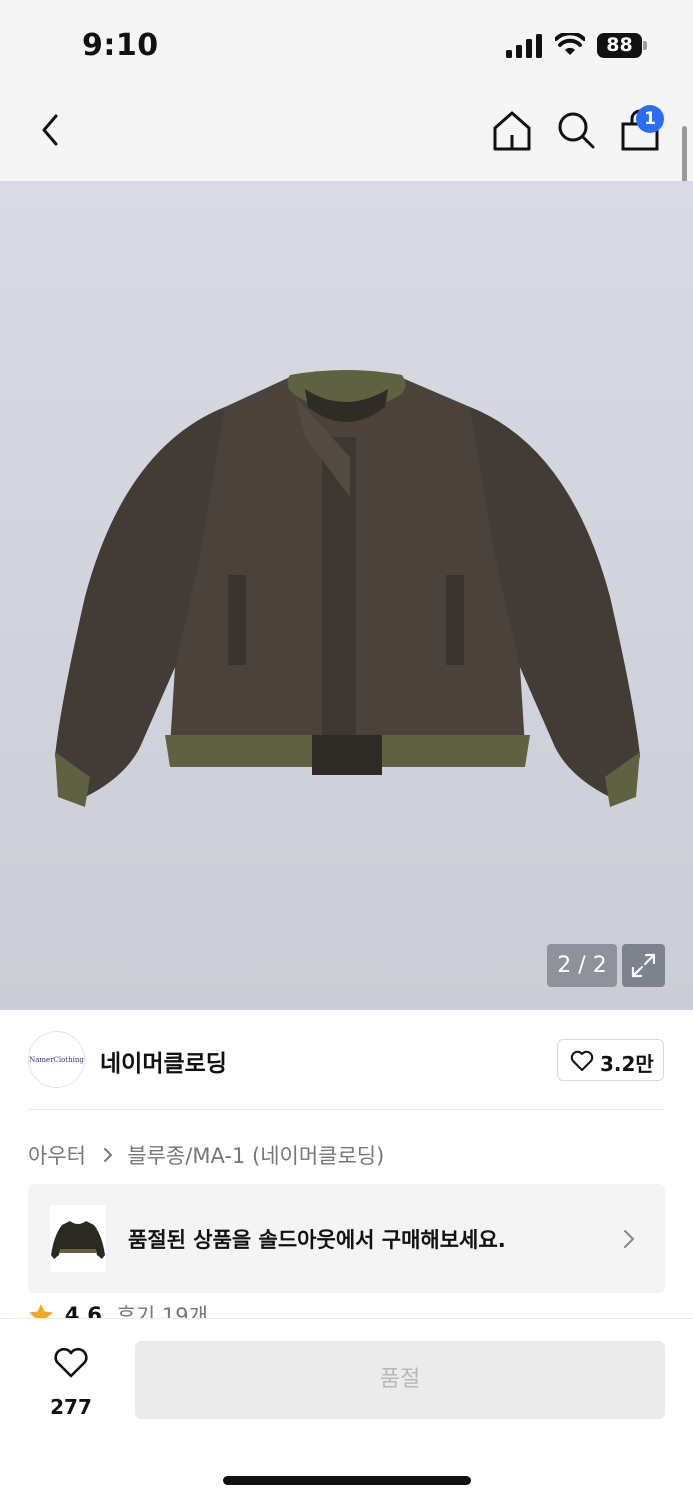  What do you see at coordinates (576, 130) in the screenshot?
I see `search-icon` at bounding box center [576, 130].